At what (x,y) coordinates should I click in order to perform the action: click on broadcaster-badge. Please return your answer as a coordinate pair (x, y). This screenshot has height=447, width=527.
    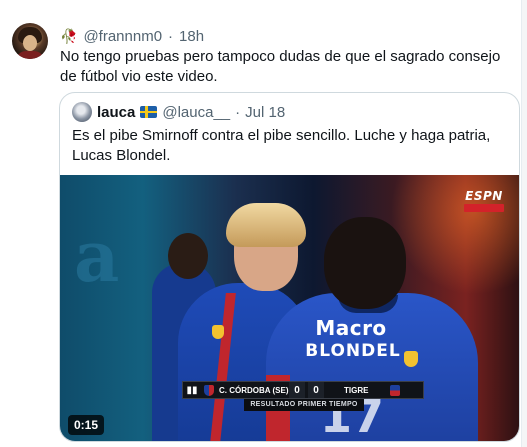
    Looking at the image, I should click on (484, 208).